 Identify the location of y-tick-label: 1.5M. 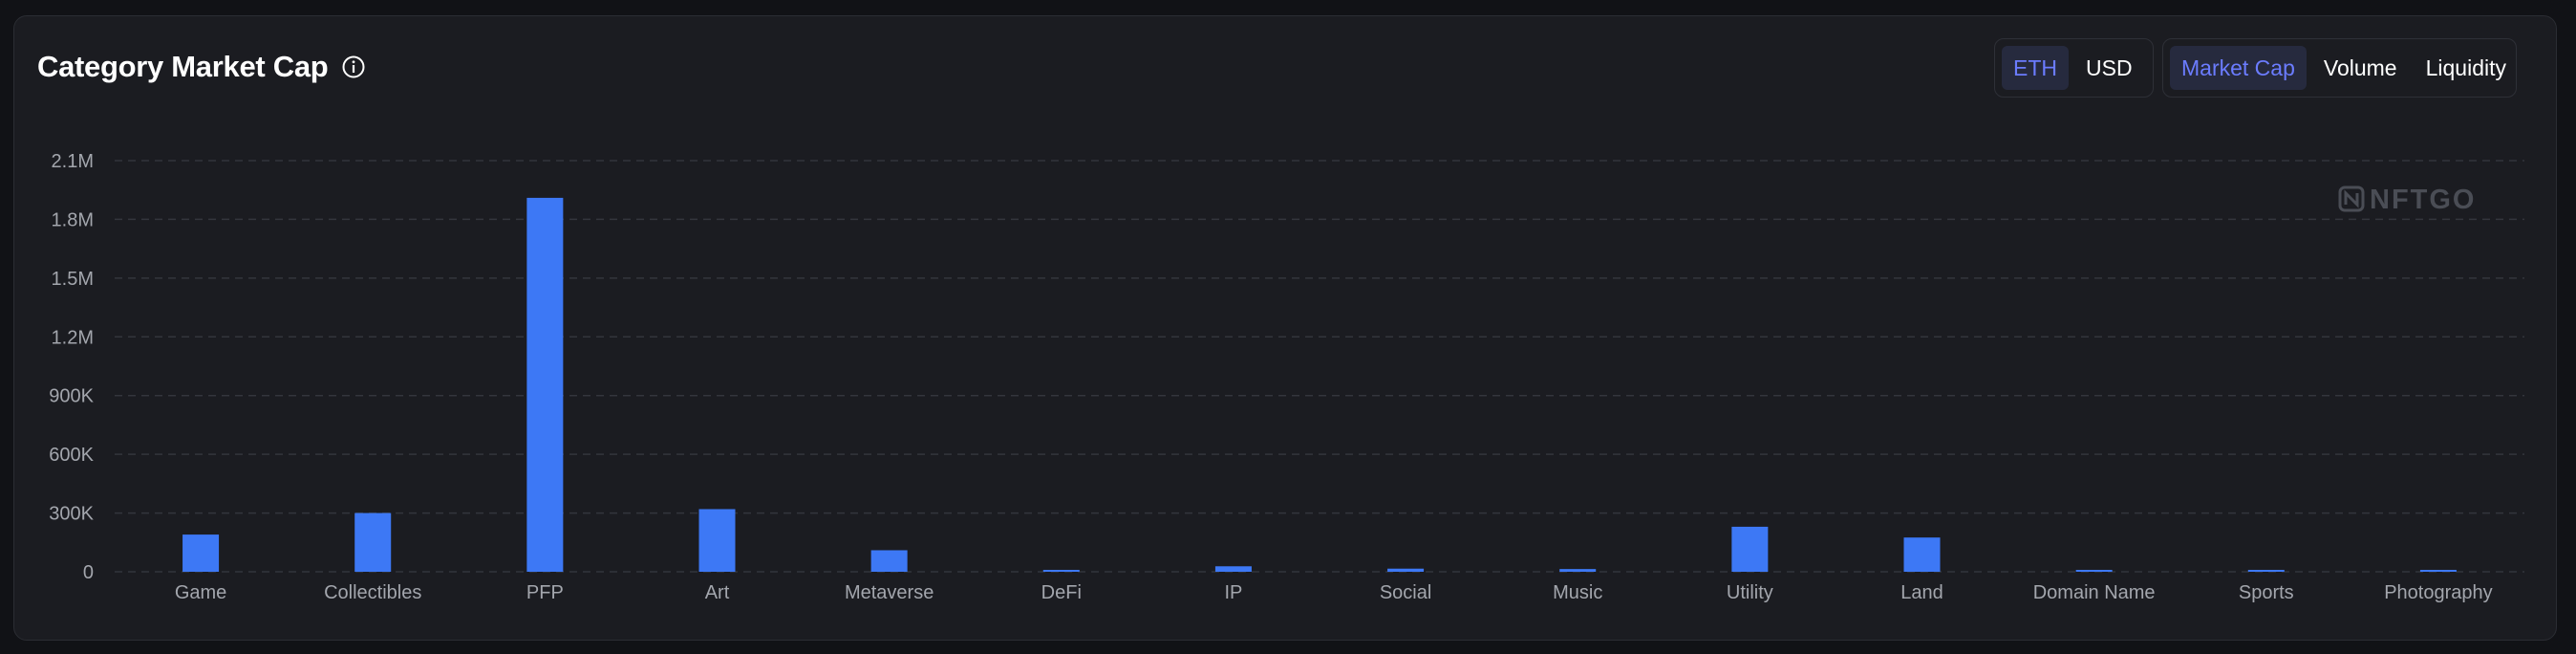
(73, 279).